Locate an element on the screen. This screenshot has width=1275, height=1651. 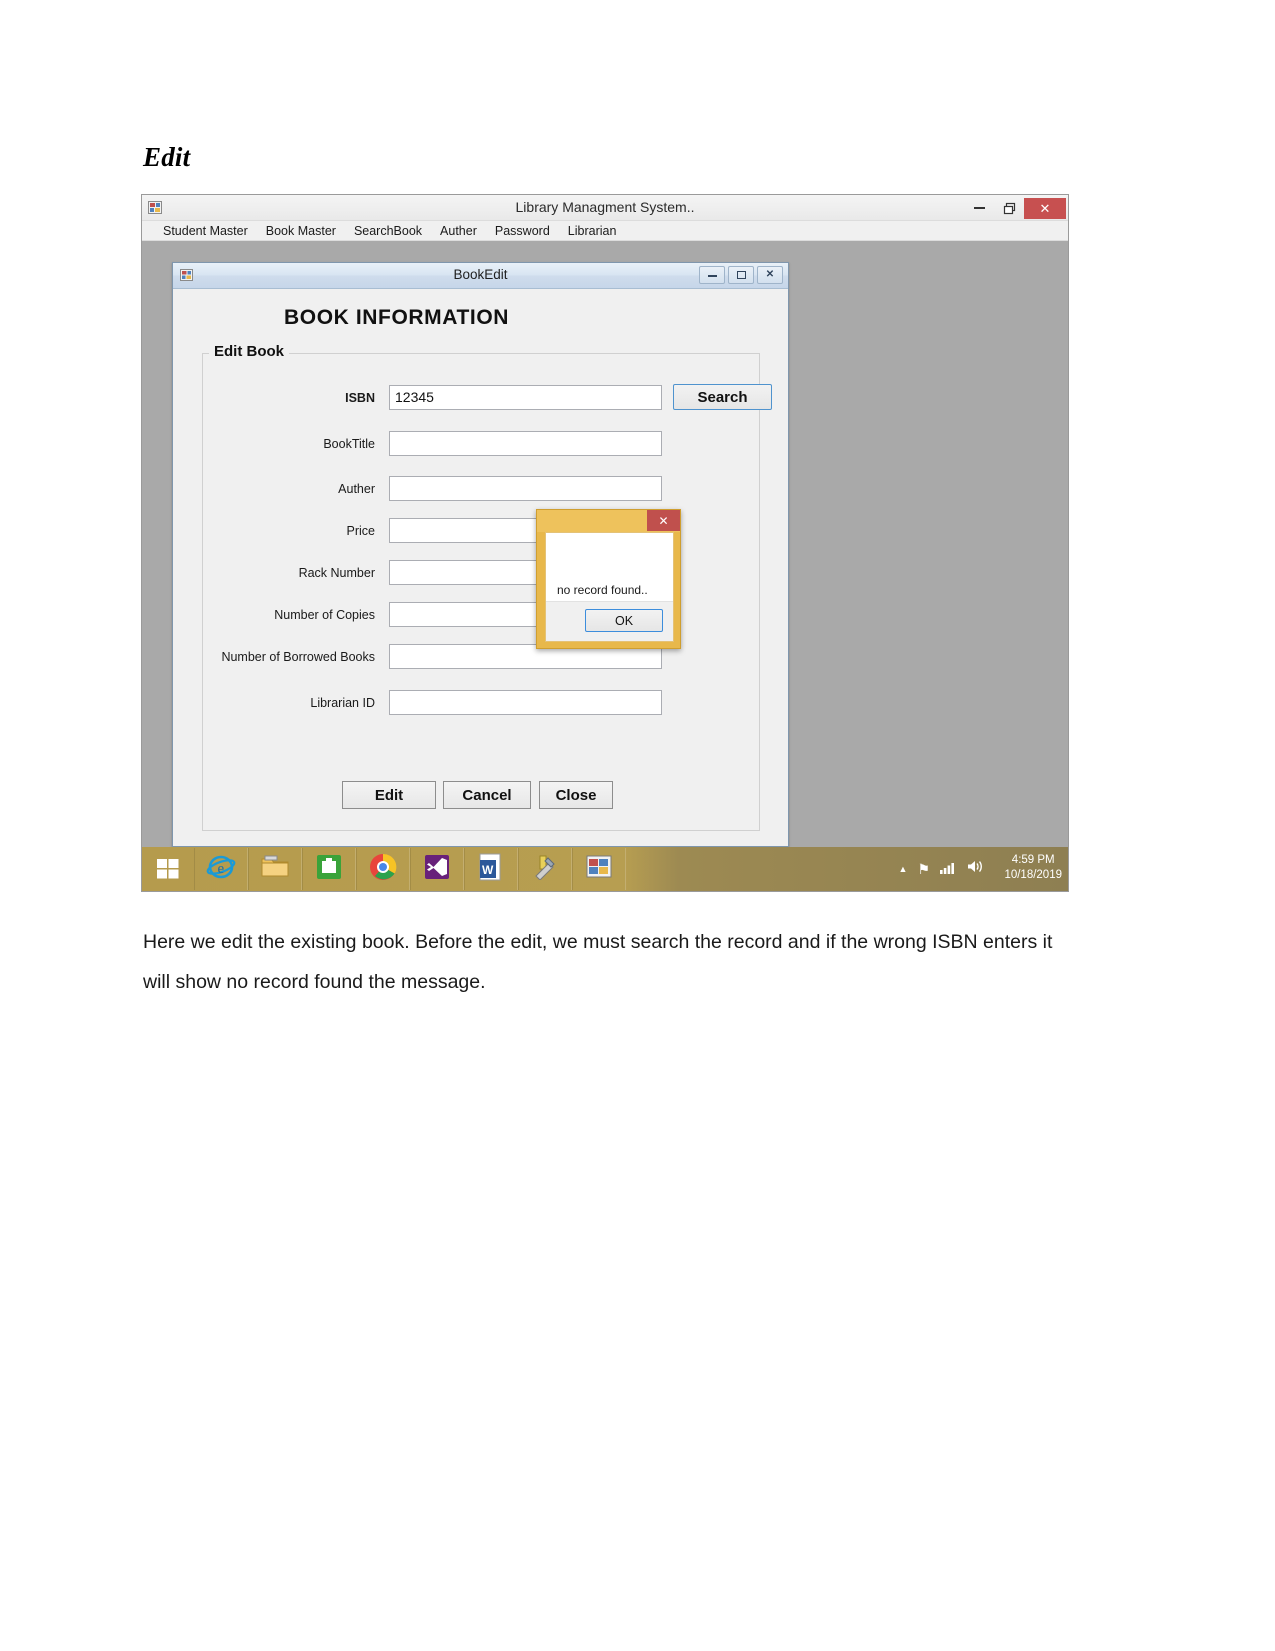
label-librarian-id: Librarian ID is located at coordinates (342, 703).